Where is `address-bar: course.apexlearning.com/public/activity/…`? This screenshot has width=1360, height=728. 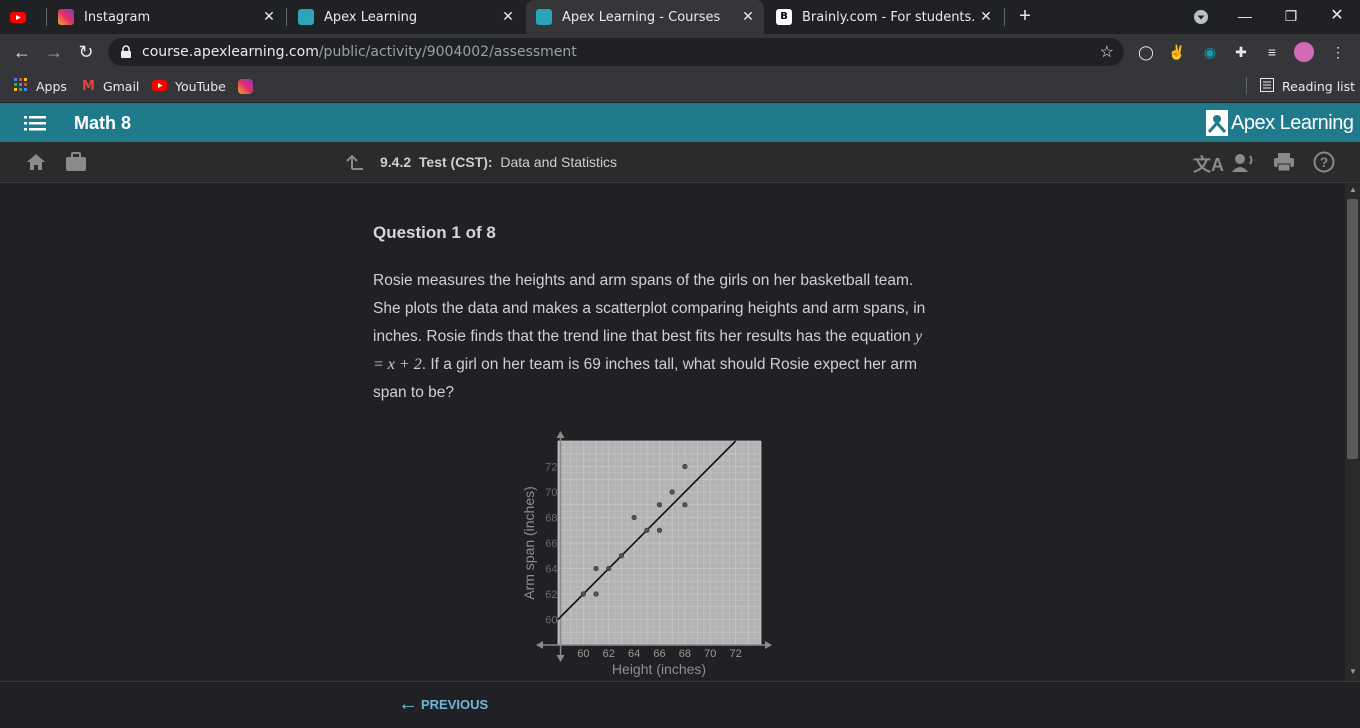
address-bar: course.apexlearning.com/public/activity/… is located at coordinates (616, 52).